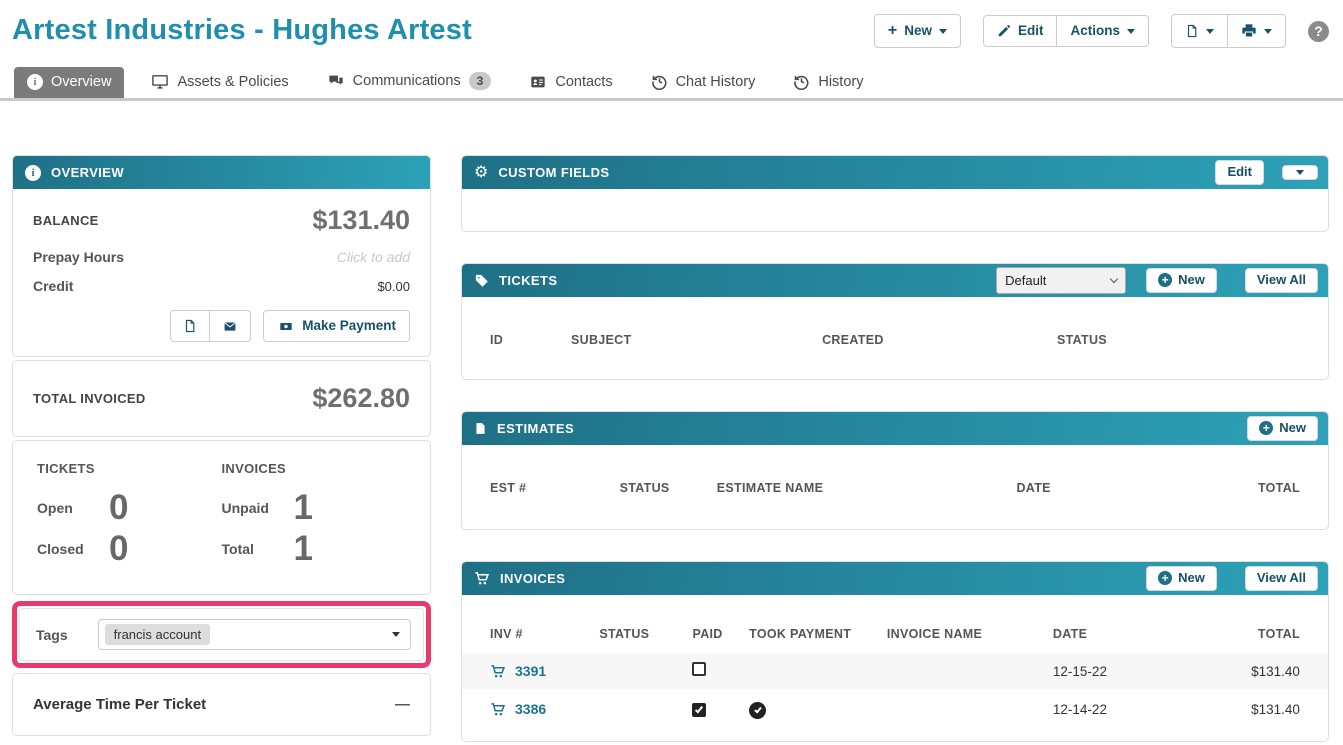 The height and width of the screenshot is (745, 1343). What do you see at coordinates (303, 548) in the screenshot?
I see `total-invoices-value: 1` at bounding box center [303, 548].